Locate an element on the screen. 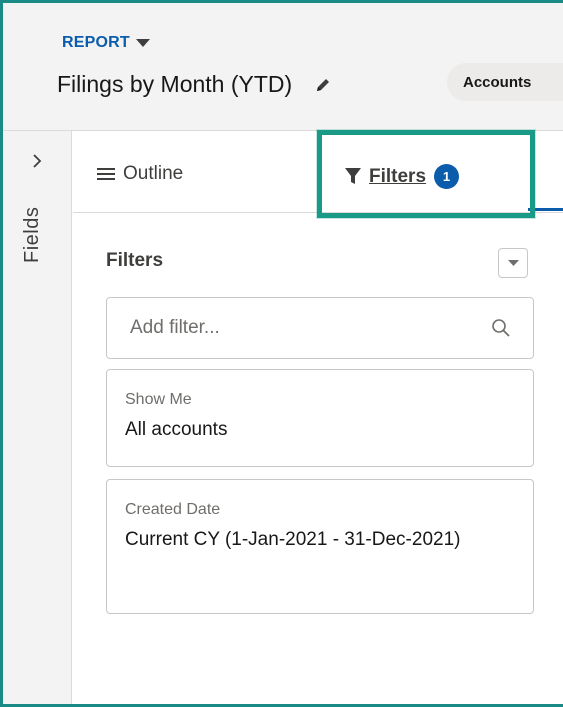  tab-outline-label: Outline is located at coordinates (153, 173).